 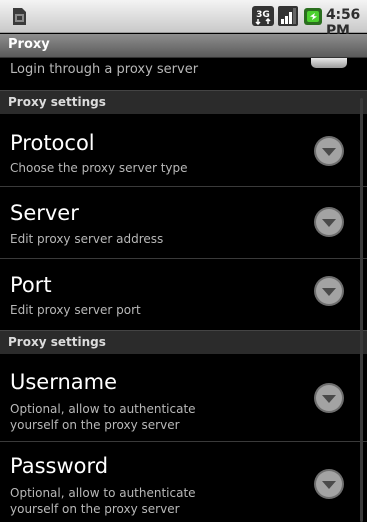 I want to click on username-summary-line2: yourself on the proxy server, so click(x=95, y=425).